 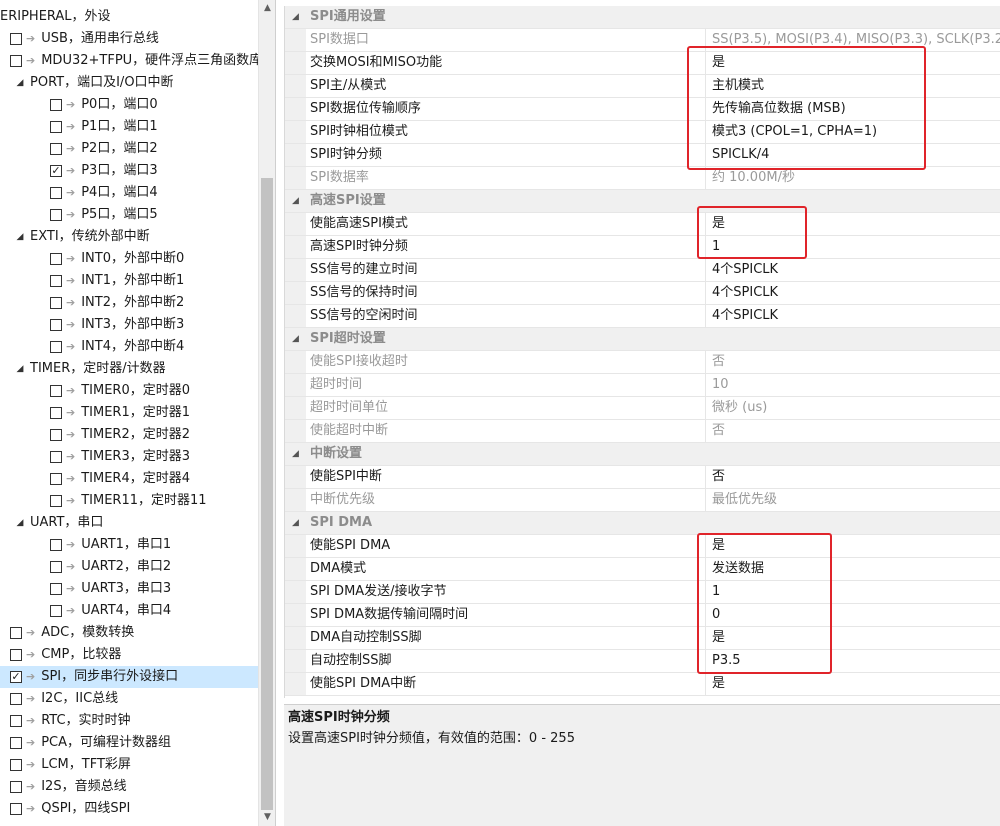 What do you see at coordinates (129, 479) in the screenshot?
I see `tree-item: ➔ TIMER4，定时器4` at bounding box center [129, 479].